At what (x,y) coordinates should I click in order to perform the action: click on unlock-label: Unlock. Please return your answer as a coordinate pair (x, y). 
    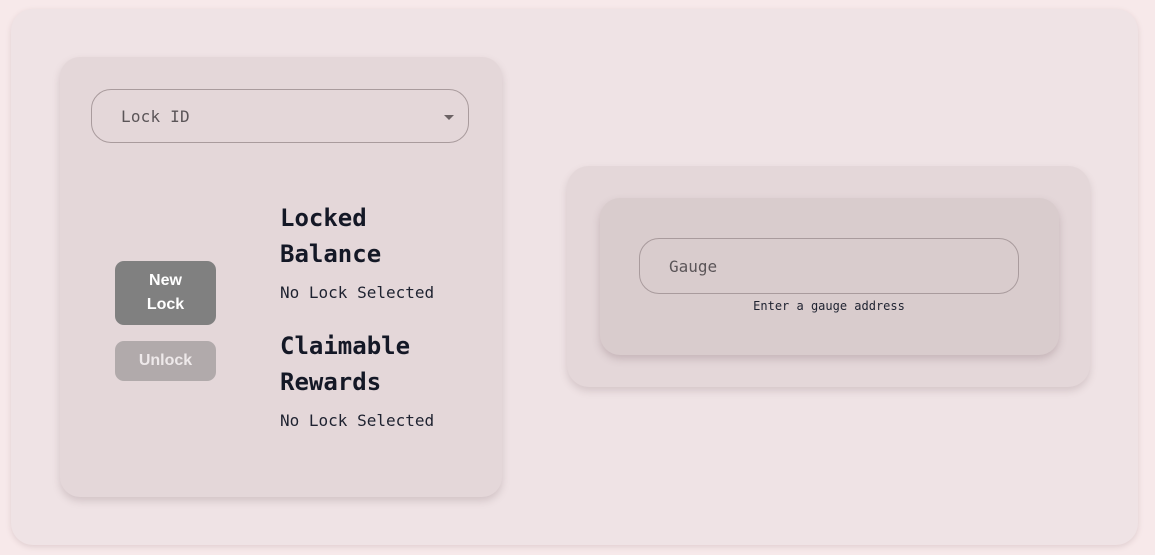
    Looking at the image, I should click on (165, 360).